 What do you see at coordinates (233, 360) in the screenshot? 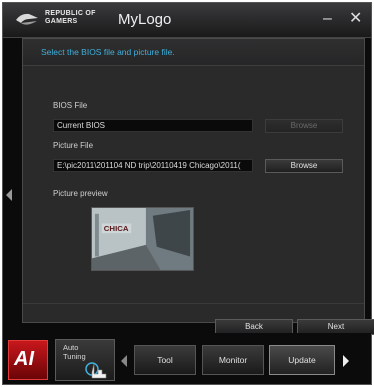
I see `tab-monitor: Monitor` at bounding box center [233, 360].